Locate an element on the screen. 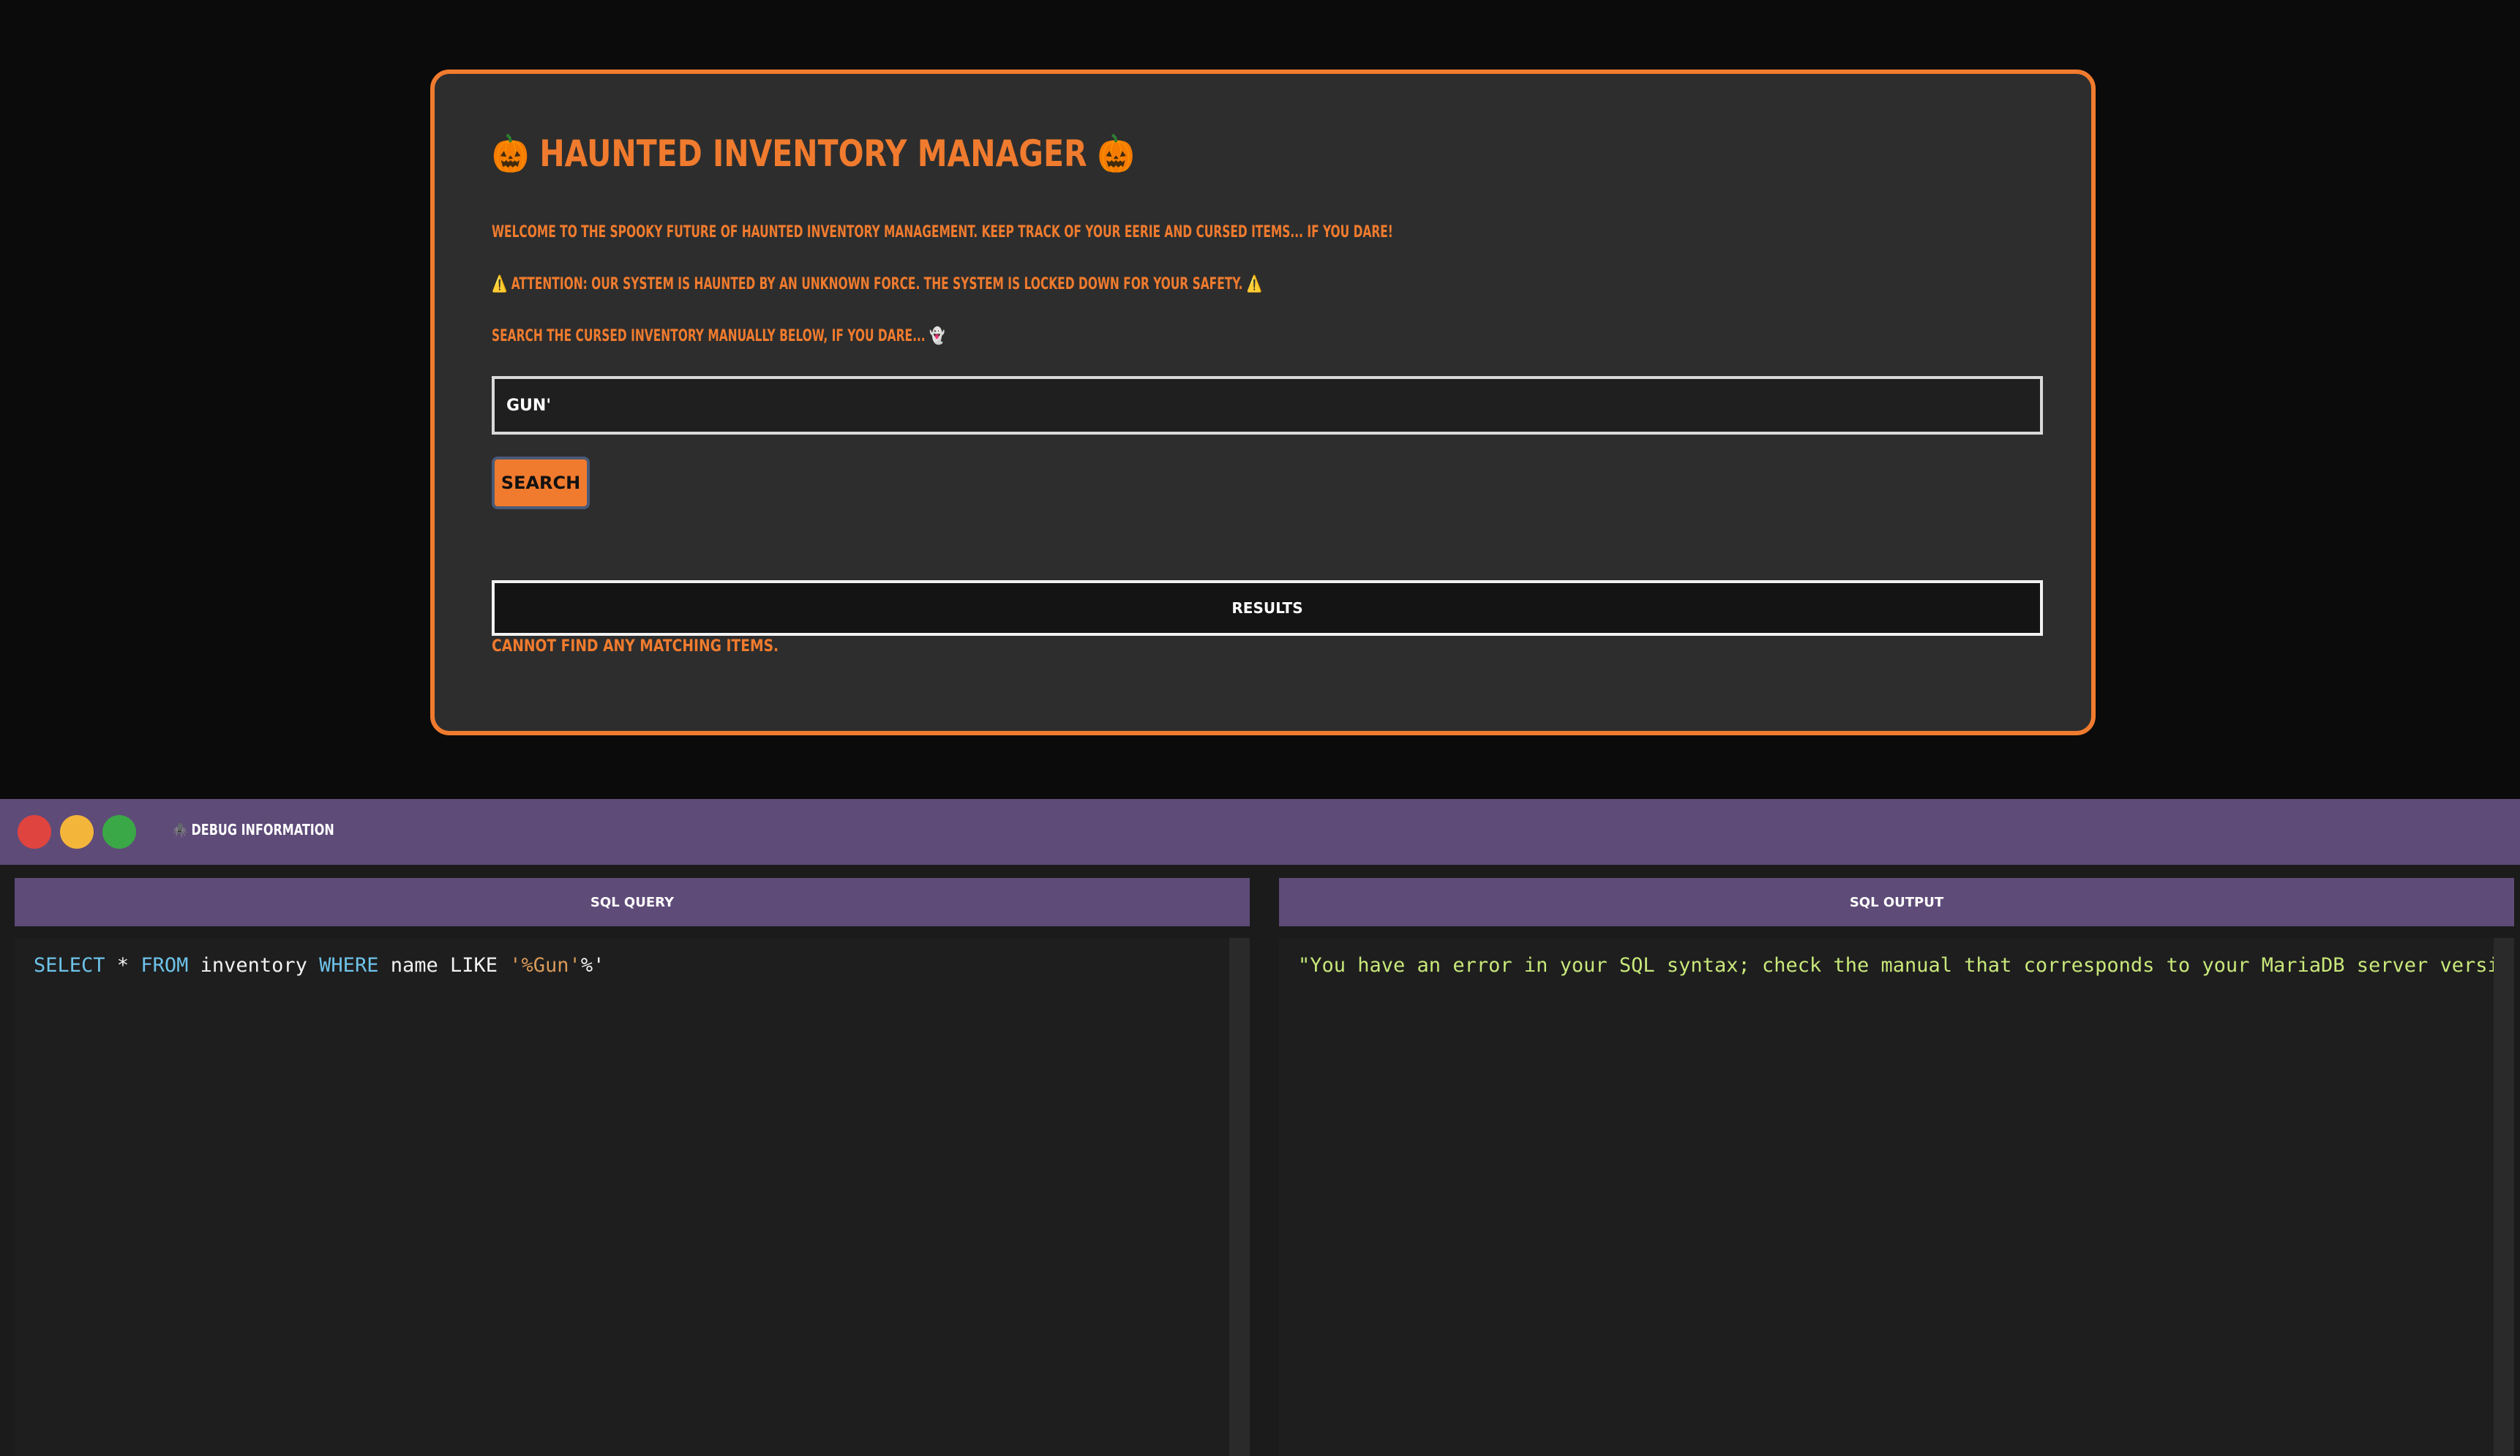  sql-output-scrollbar is located at coordinates (2504, 1197).